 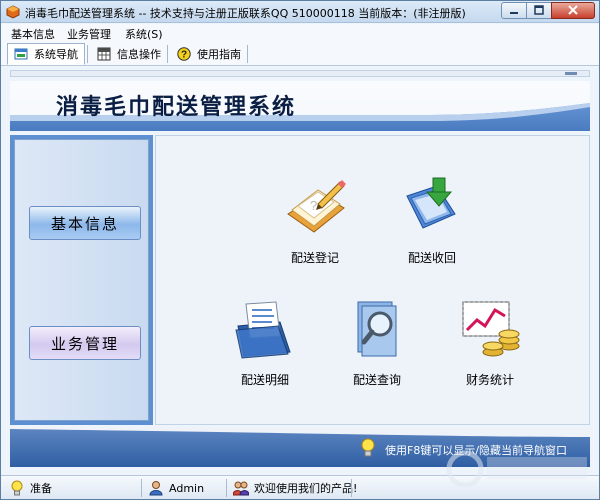 What do you see at coordinates (13, 12) in the screenshot?
I see `app-logo-icon` at bounding box center [13, 12].